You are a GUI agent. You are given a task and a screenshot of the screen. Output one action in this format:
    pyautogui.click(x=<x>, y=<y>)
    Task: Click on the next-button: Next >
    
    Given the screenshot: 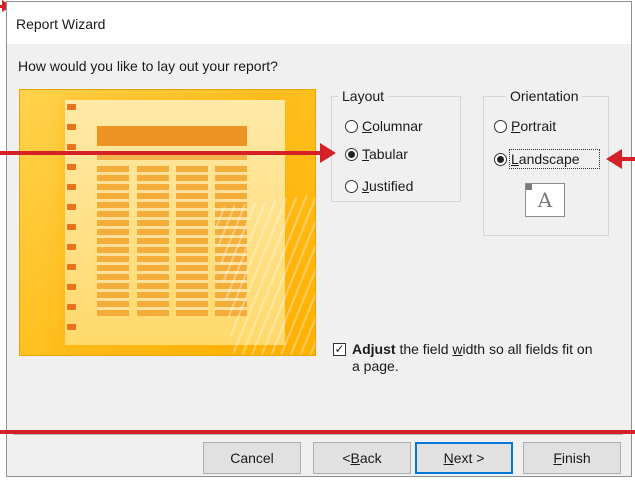 What is the action you would take?
    pyautogui.click(x=464, y=458)
    